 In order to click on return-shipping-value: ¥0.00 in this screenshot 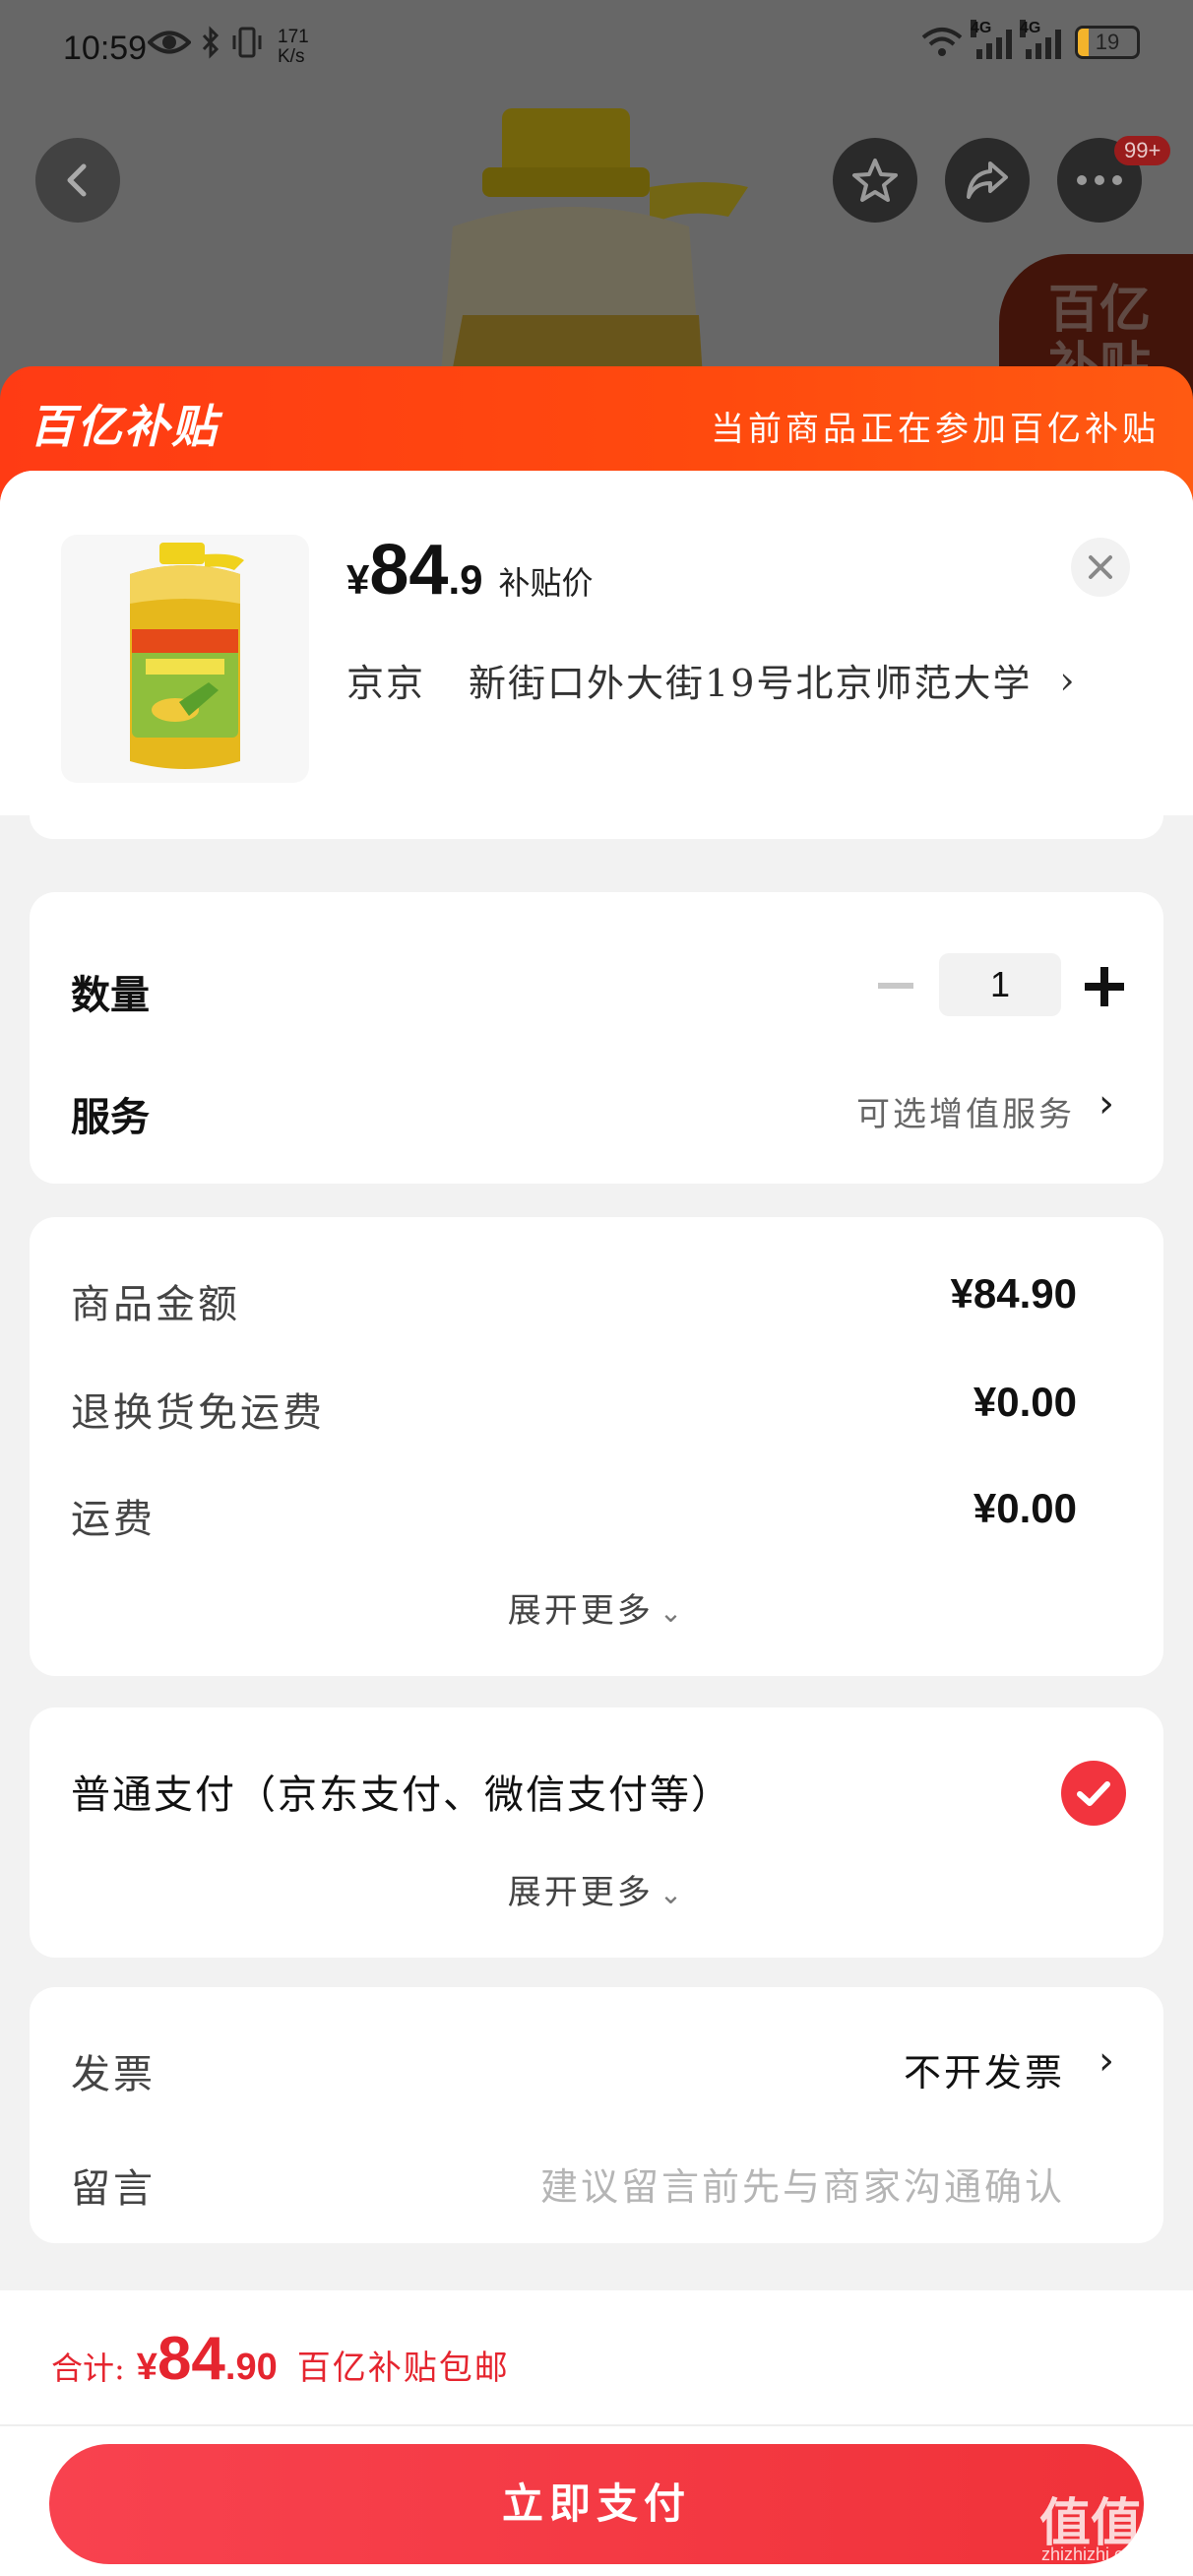, I will do `click(1025, 1402)`.